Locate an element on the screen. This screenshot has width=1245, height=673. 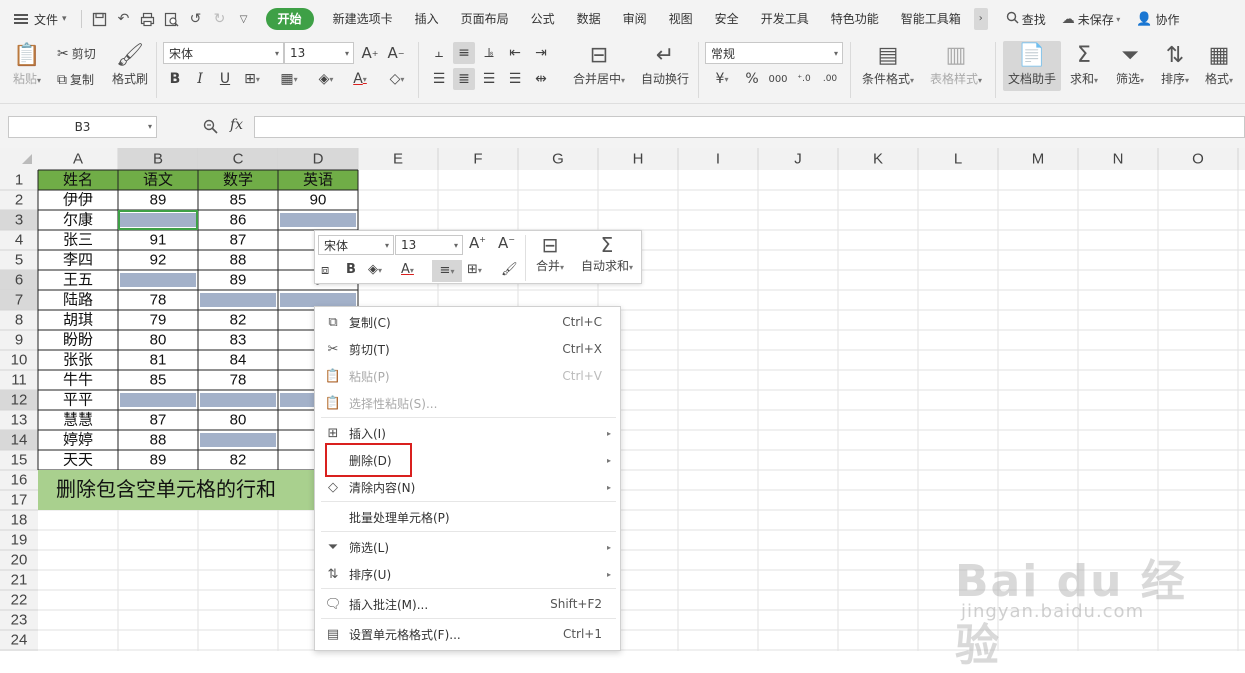
tab-5: 数据 is located at coordinates (589, 19).